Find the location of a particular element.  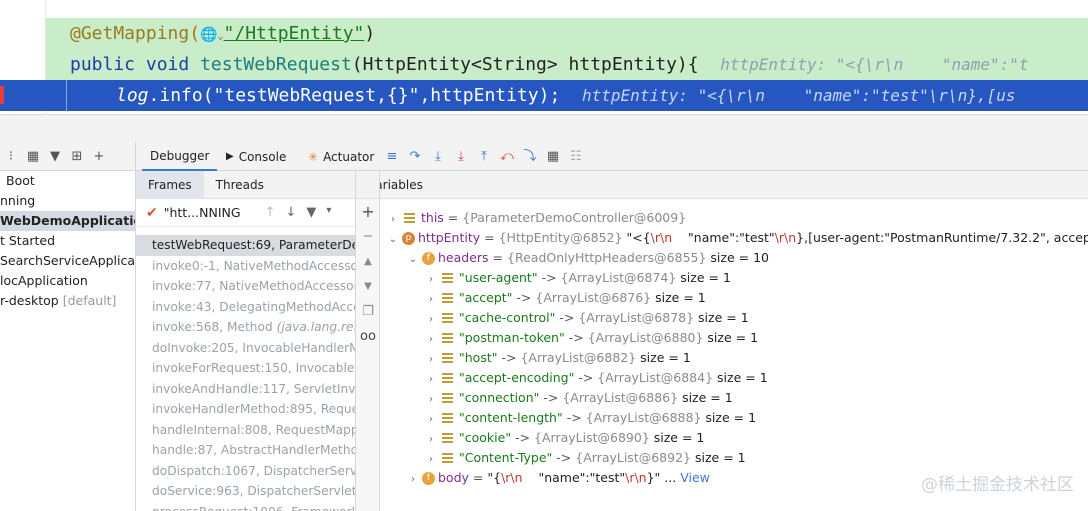

step-over-icon: ↷ is located at coordinates (415, 156).